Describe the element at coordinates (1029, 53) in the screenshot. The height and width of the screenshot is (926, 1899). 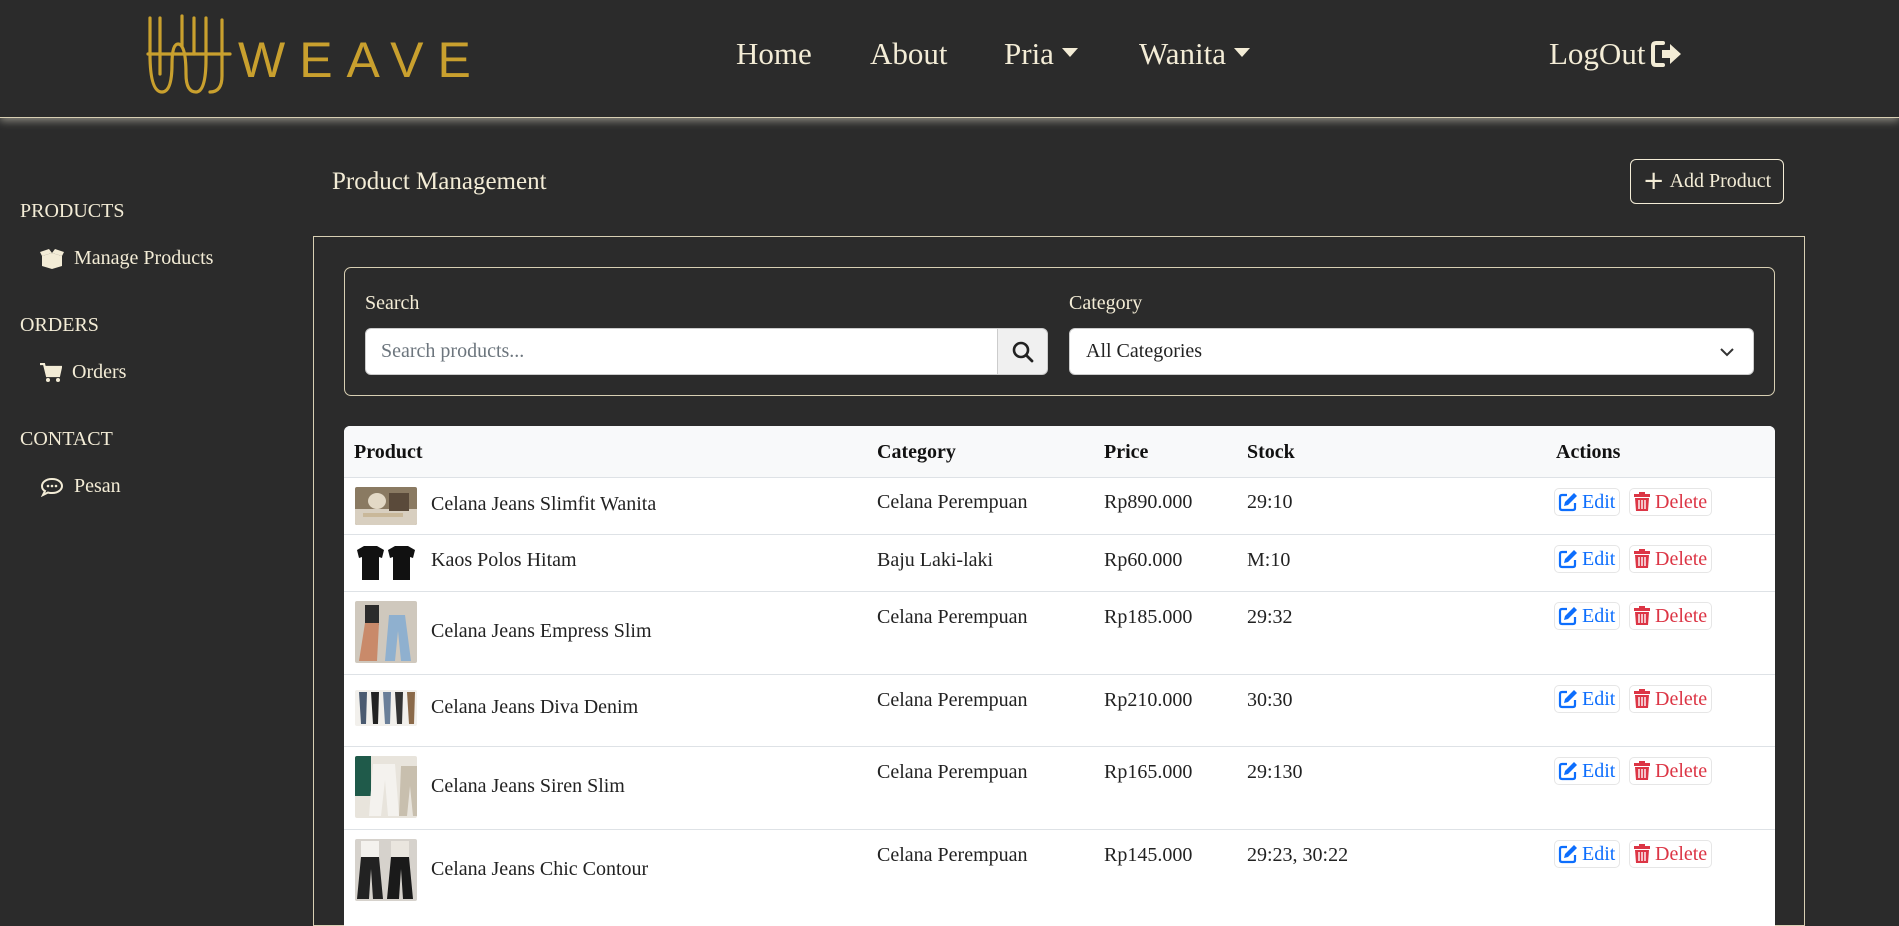
I see `nav-pria-label: Pria` at that location.